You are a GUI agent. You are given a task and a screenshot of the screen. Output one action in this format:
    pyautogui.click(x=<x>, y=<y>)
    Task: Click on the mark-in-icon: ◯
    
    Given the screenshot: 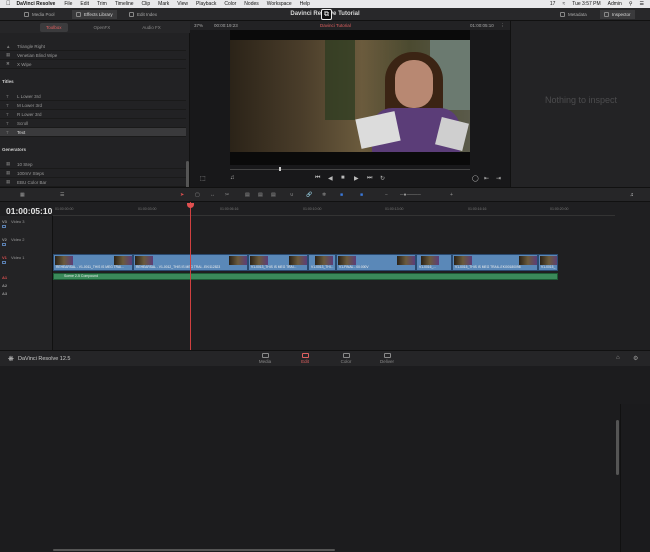 What is the action you would take?
    pyautogui.click(x=475, y=178)
    